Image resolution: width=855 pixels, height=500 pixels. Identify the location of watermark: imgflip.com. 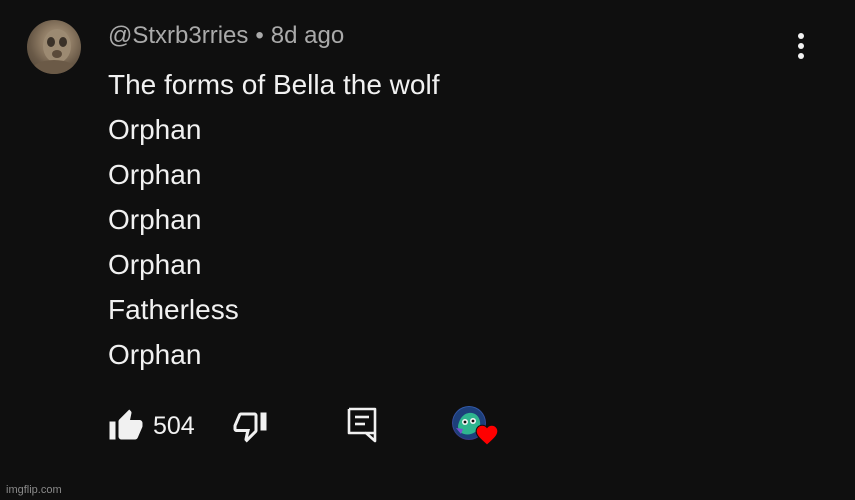
(34, 490).